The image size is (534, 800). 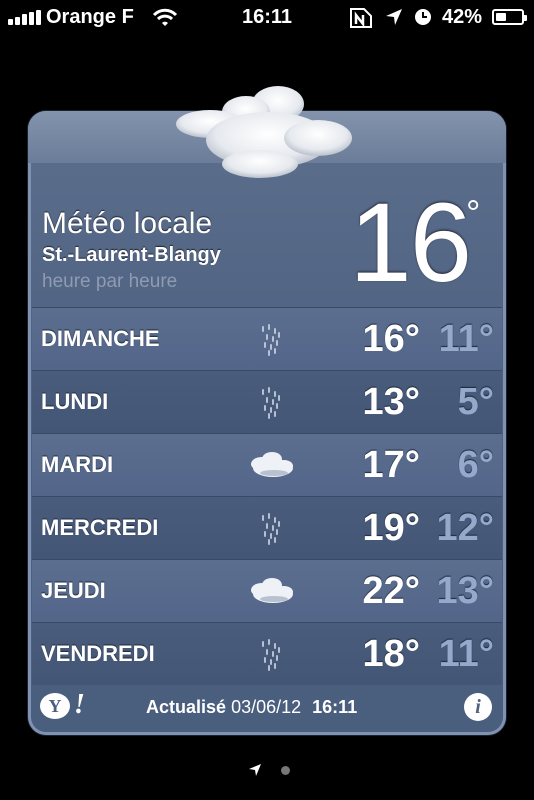 What do you see at coordinates (335, 707) in the screenshot?
I see `updated-time: 16:11` at bounding box center [335, 707].